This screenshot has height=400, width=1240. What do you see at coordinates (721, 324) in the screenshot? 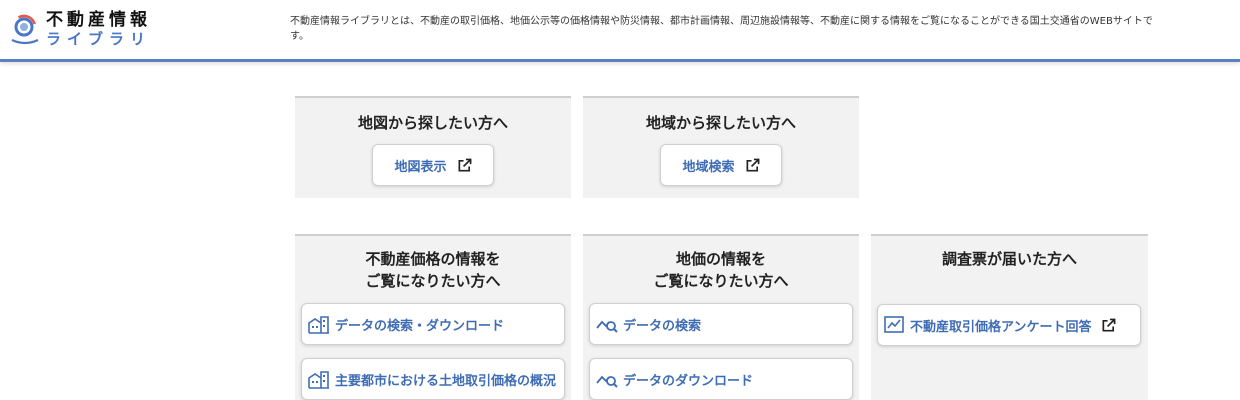
I see `land-data-search-button: データの検索` at bounding box center [721, 324].